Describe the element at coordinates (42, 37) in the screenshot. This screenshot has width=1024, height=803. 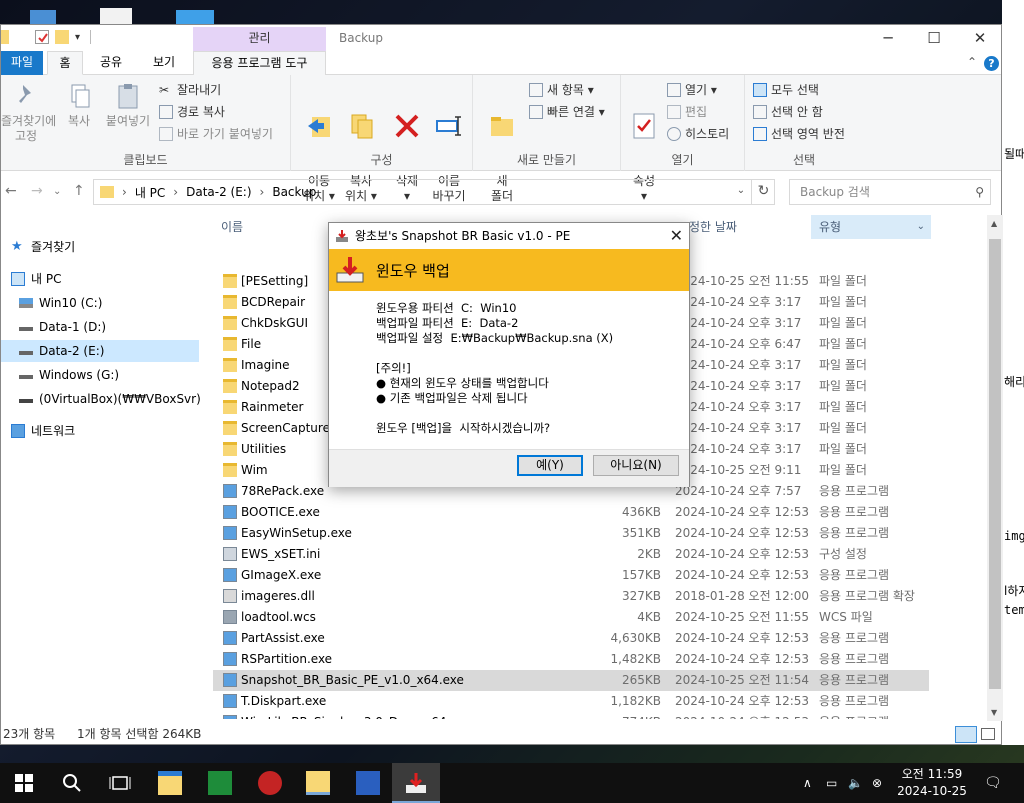
I see `properties-icon` at that location.